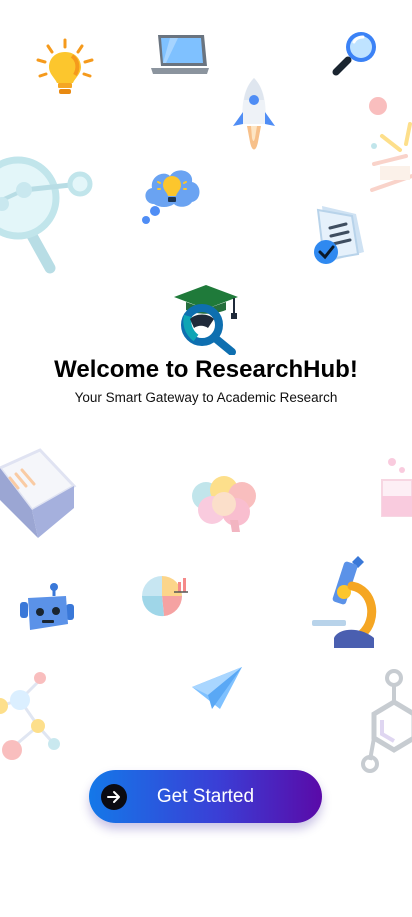 The image size is (412, 917). I want to click on magnifier-icon, so click(354, 54).